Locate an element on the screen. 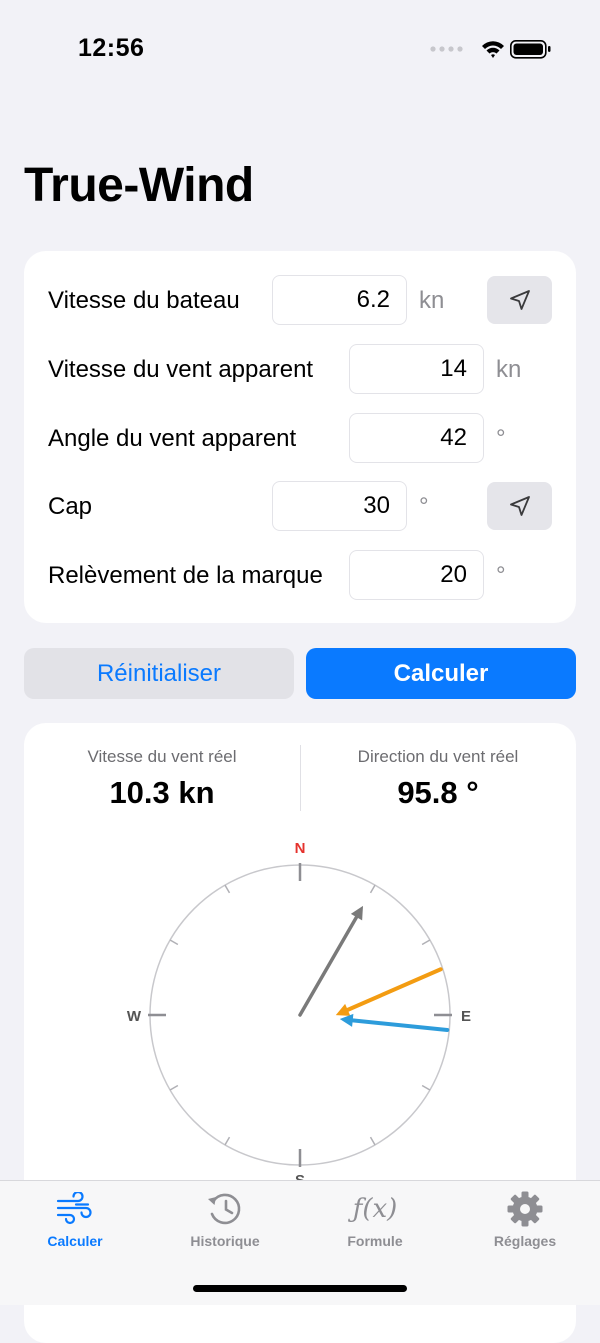  signal-icon is located at coordinates (446, 49).